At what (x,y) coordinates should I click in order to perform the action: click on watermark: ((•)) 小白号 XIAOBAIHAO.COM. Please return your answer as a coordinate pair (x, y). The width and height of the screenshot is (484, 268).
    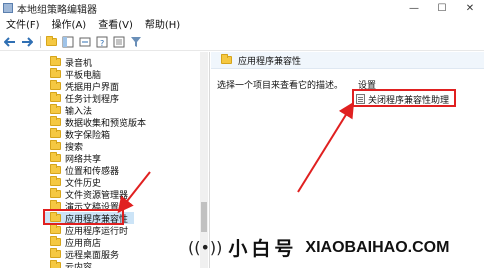
    Looking at the image, I should click on (318, 247).